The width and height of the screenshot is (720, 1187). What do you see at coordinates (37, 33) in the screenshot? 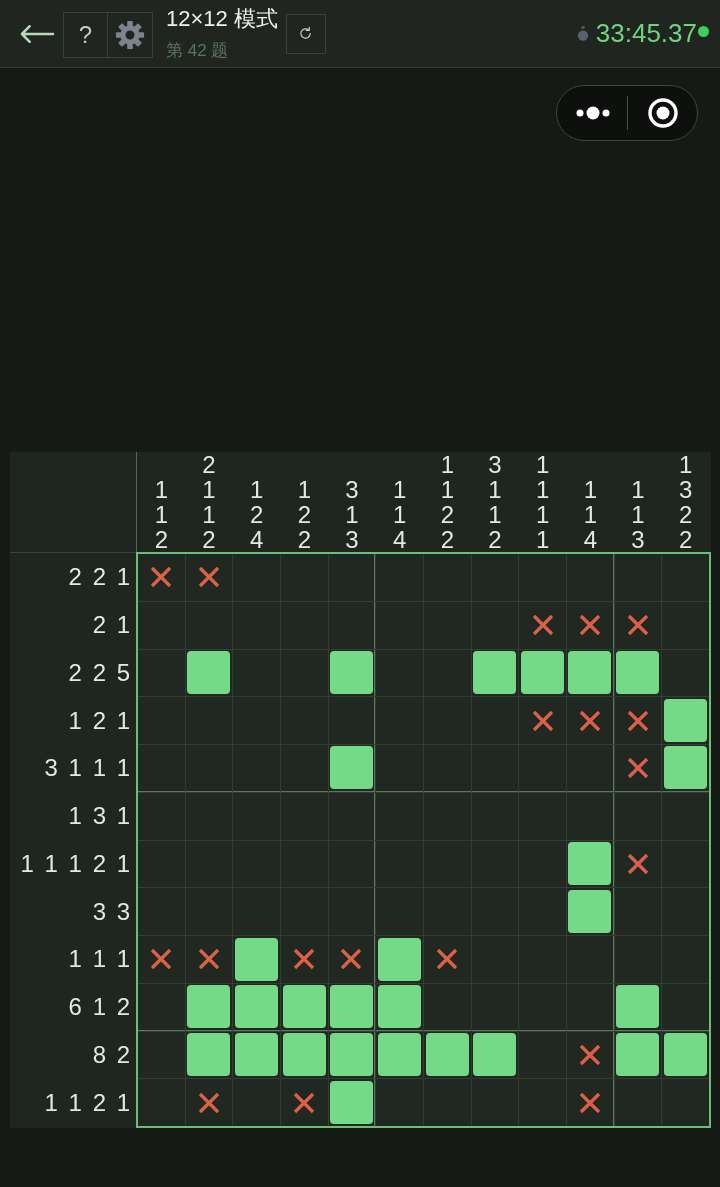
I see `back-arrow-icon` at bounding box center [37, 33].